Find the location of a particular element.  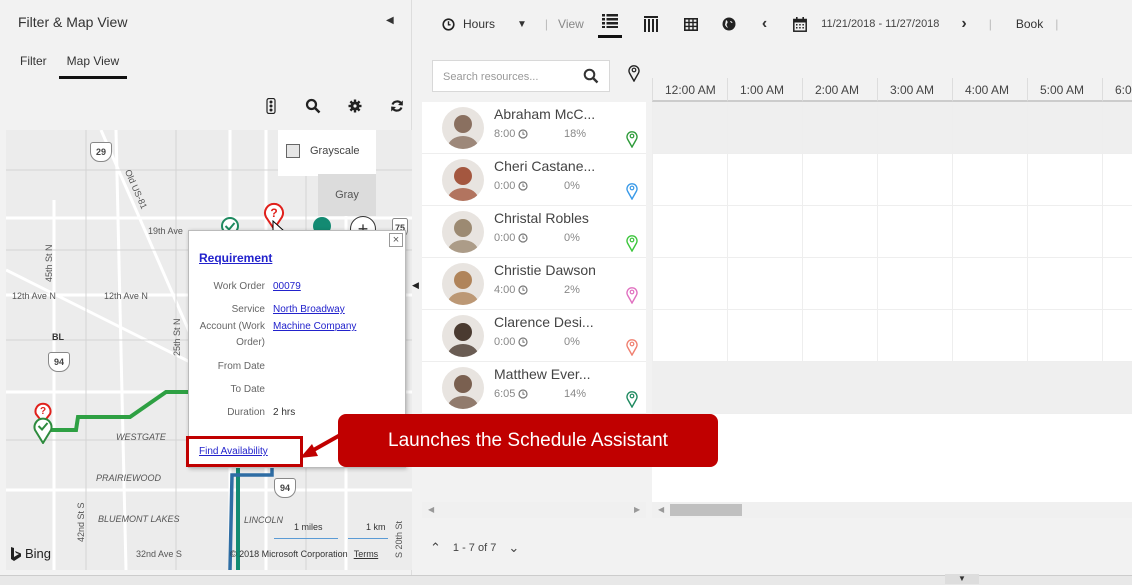

globe-icon is located at coordinates (729, 24).